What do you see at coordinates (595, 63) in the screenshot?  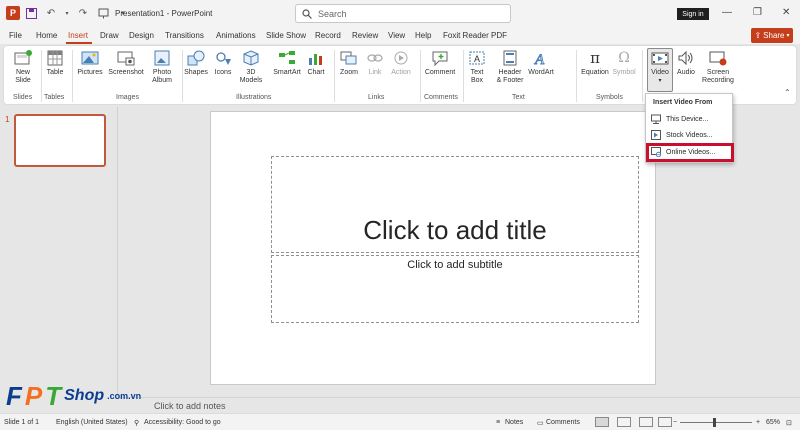 I see `equation-button: π Equation` at bounding box center [595, 63].